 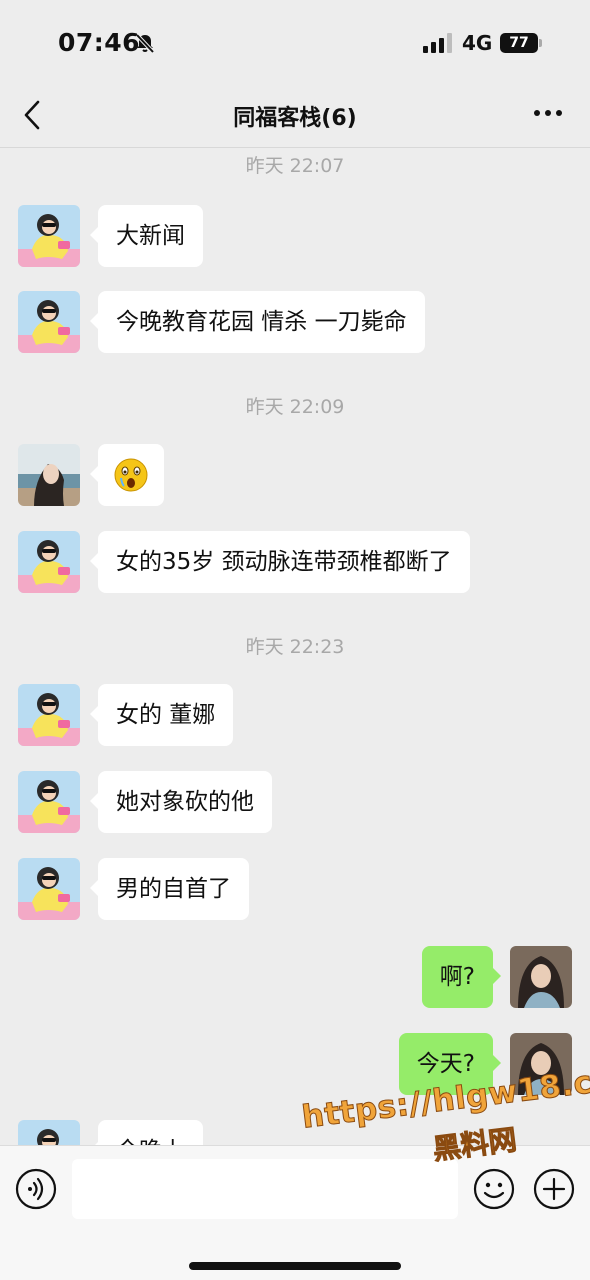 I want to click on emoji-icon, so click(x=494, y=1189).